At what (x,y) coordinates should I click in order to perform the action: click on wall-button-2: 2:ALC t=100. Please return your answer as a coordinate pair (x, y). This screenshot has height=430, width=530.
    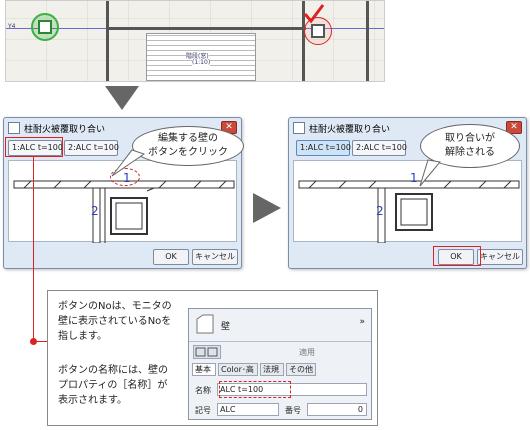
    Looking at the image, I should click on (379, 148).